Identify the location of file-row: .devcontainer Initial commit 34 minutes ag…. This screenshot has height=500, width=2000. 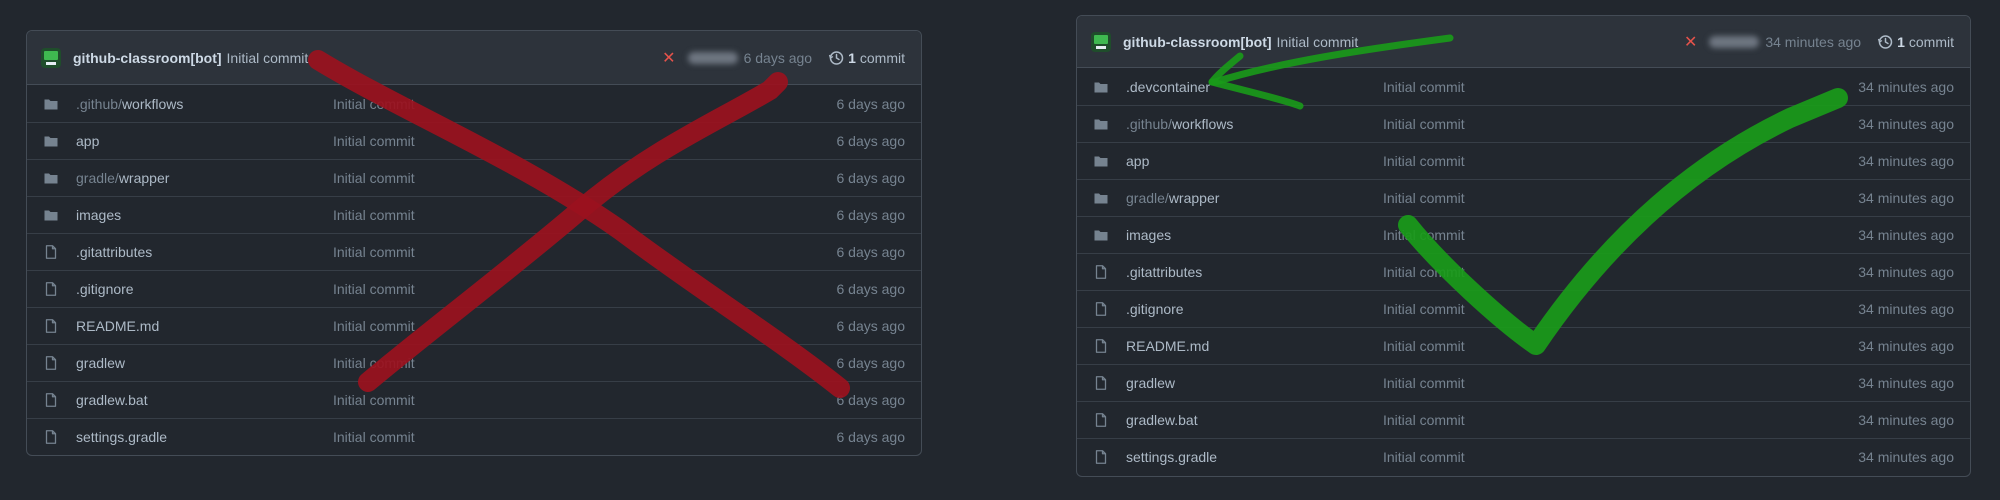
(1523, 86).